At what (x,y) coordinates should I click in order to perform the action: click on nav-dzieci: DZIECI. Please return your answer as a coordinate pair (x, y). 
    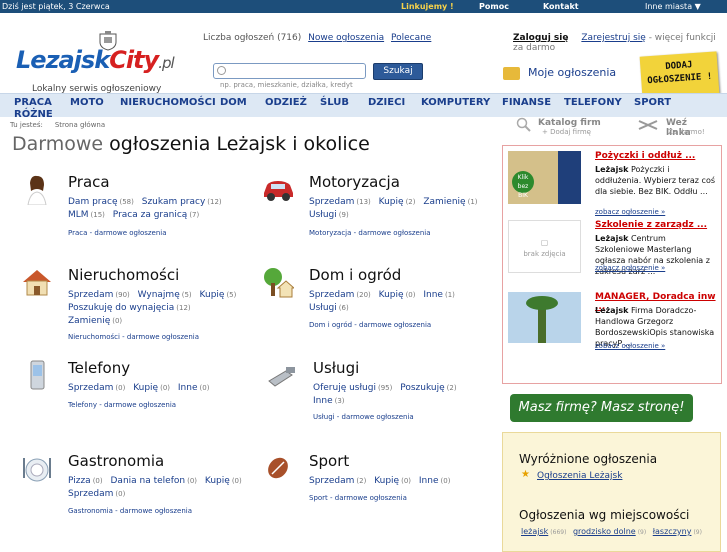
    Looking at the image, I should click on (386, 102).